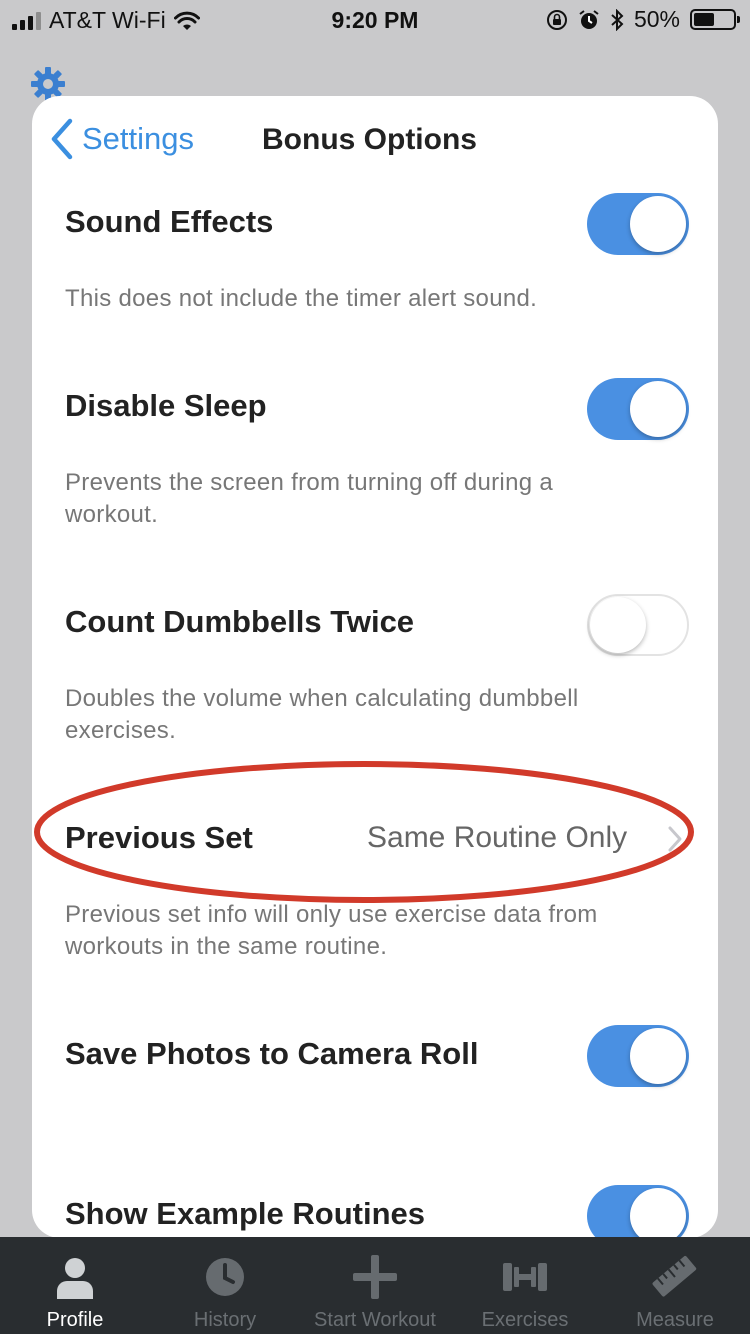  I want to click on person-icon, so click(75, 1278).